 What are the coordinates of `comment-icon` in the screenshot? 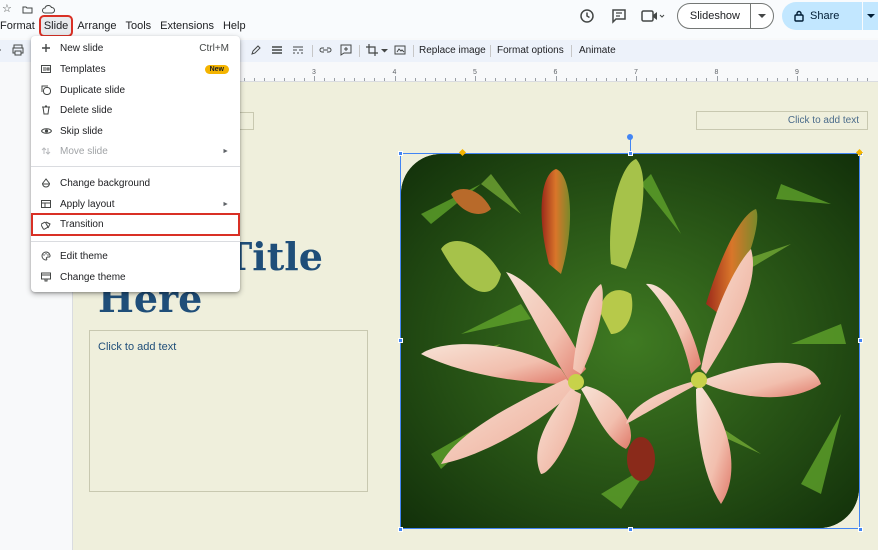 It's located at (619, 16).